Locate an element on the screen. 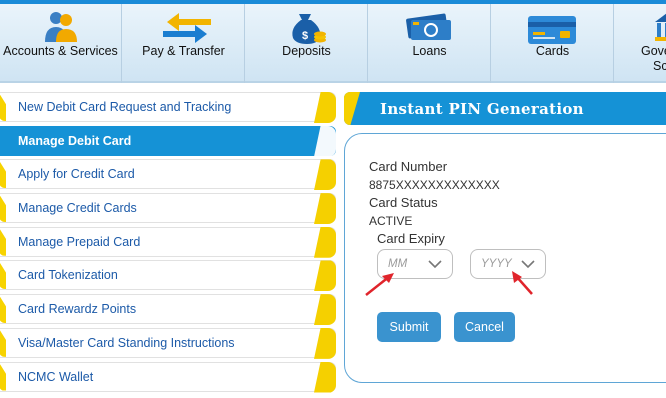  nav-pay-transfer: Pay & Transfer is located at coordinates (184, 43).